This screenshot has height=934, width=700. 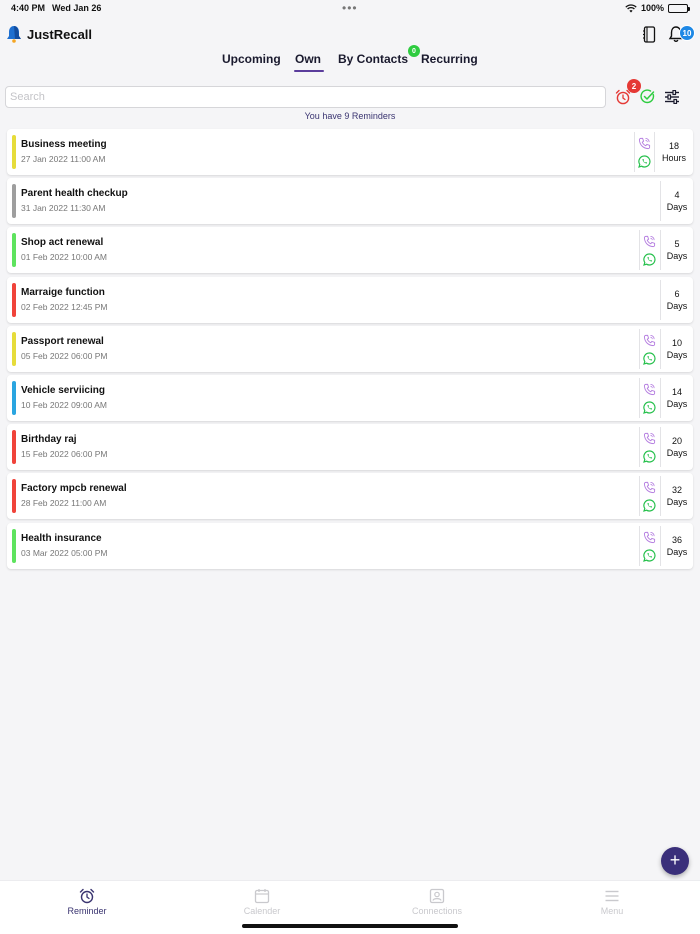 What do you see at coordinates (350, 35) in the screenshot?
I see `app-header: JustRecall 10` at bounding box center [350, 35].